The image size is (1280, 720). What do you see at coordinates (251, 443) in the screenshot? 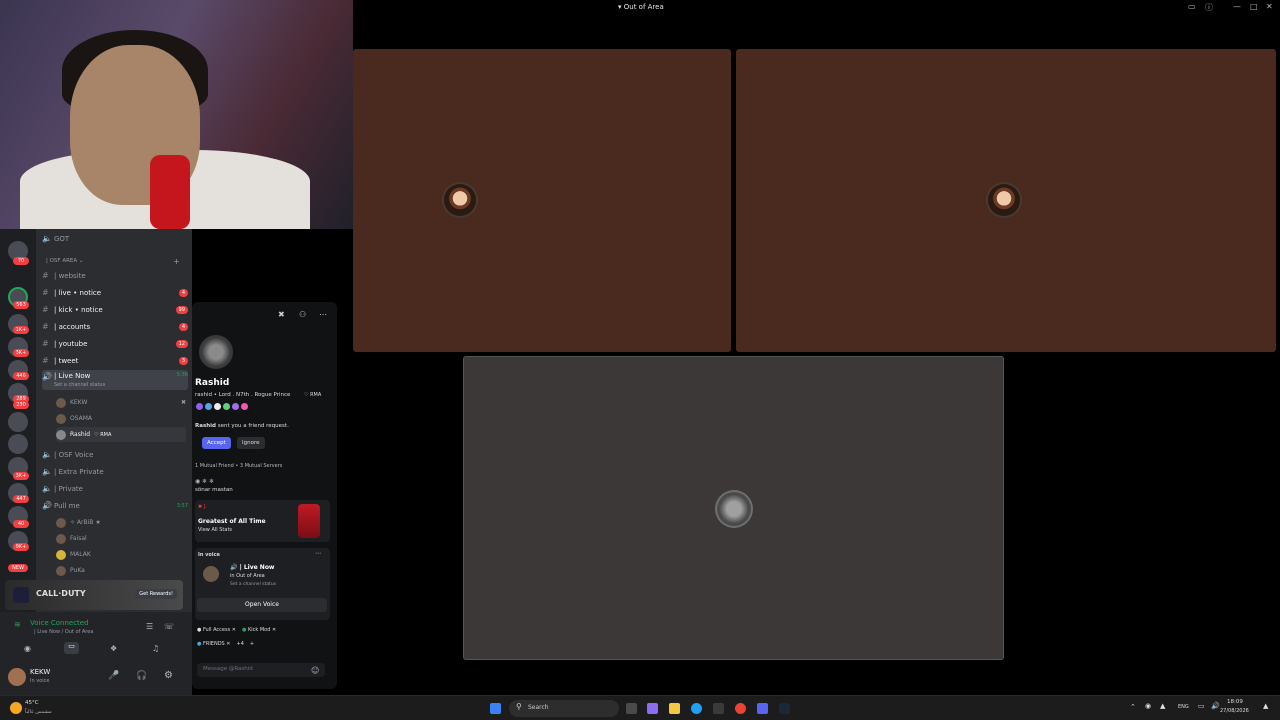
I see `ignore-button: Ignore` at bounding box center [251, 443].